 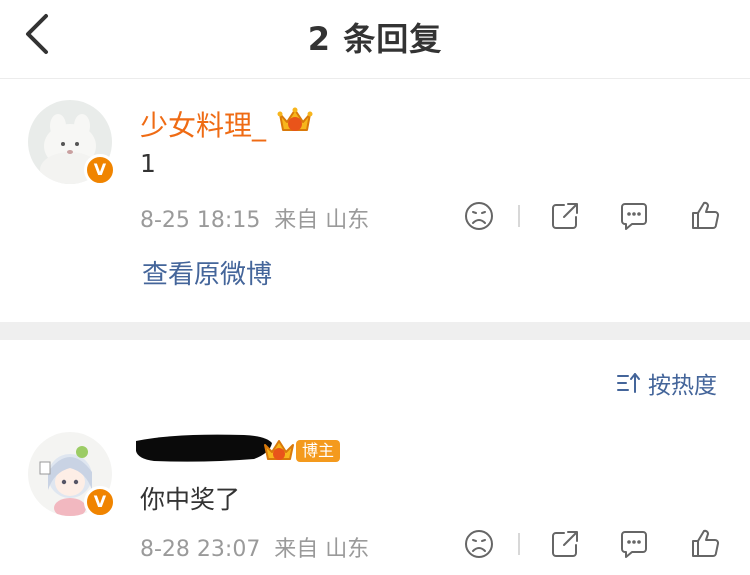 I want to click on view-original-post-link: 查看原微博, so click(x=207, y=272).